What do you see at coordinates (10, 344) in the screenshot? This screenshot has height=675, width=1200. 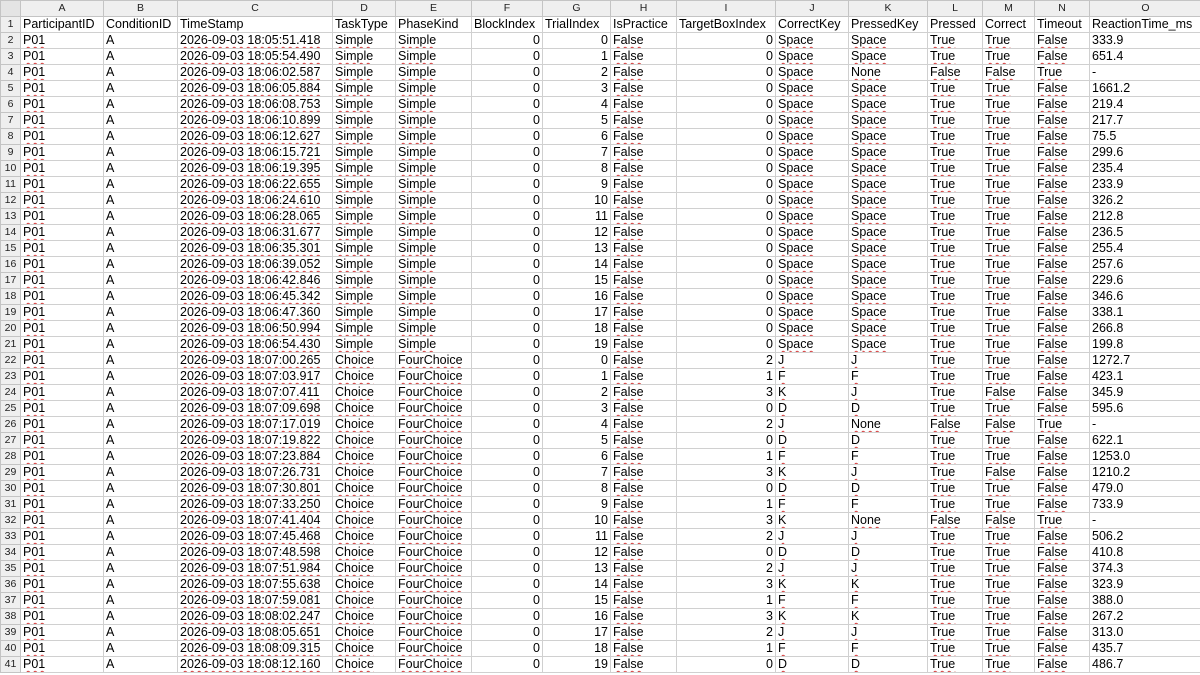 I see `row-header: 21` at bounding box center [10, 344].